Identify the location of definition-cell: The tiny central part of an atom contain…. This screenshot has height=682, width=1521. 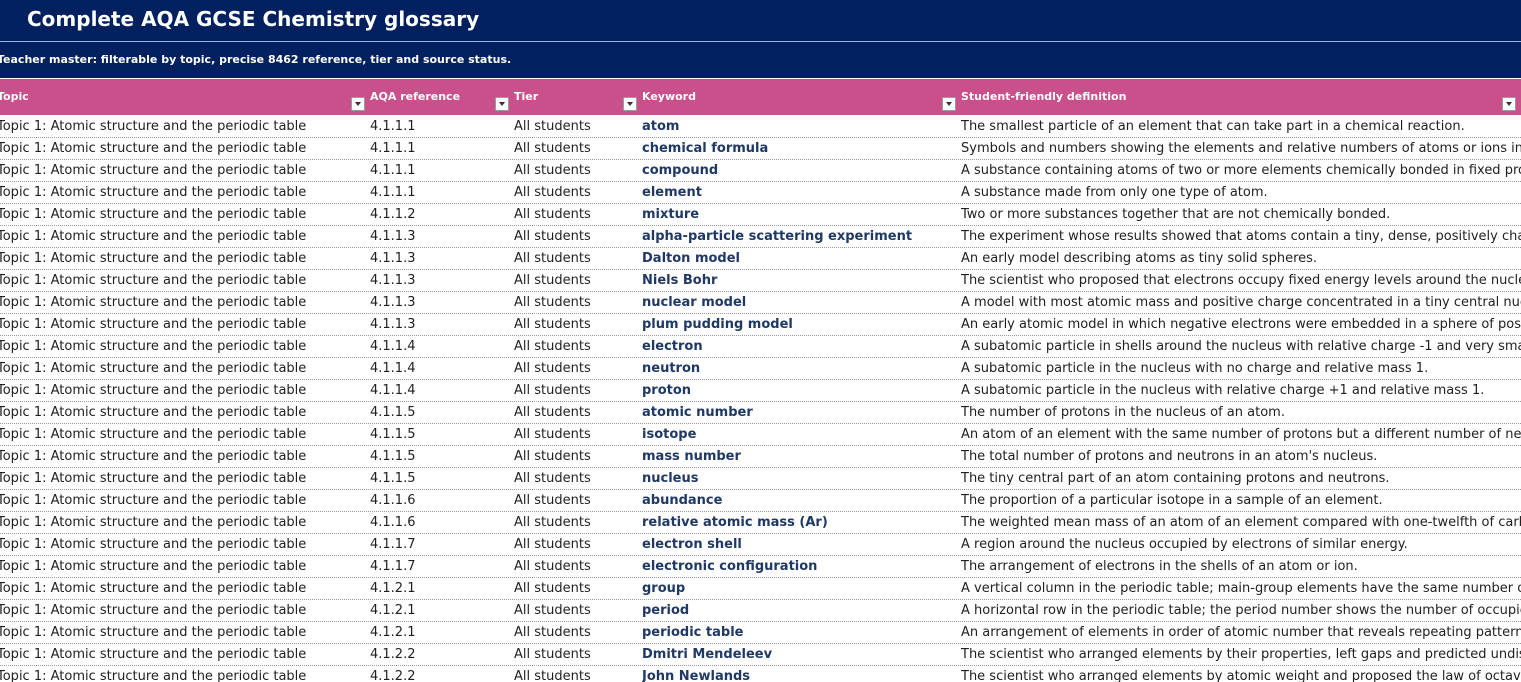
(1241, 478).